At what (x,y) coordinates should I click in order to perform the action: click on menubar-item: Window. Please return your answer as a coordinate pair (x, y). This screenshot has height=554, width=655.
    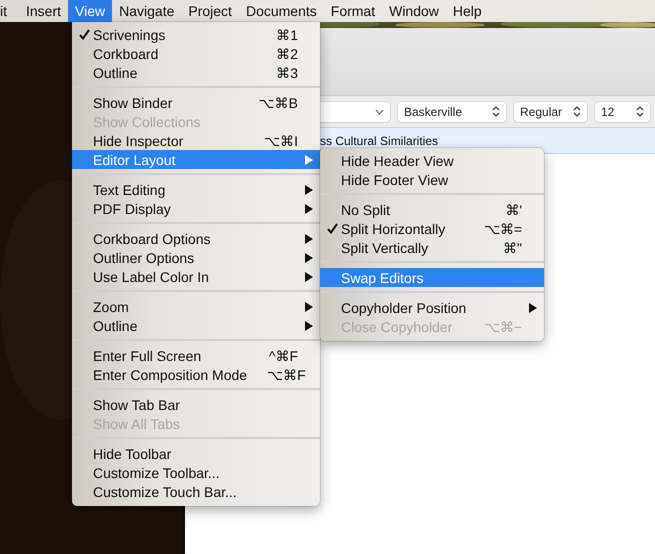
    Looking at the image, I should click on (414, 11).